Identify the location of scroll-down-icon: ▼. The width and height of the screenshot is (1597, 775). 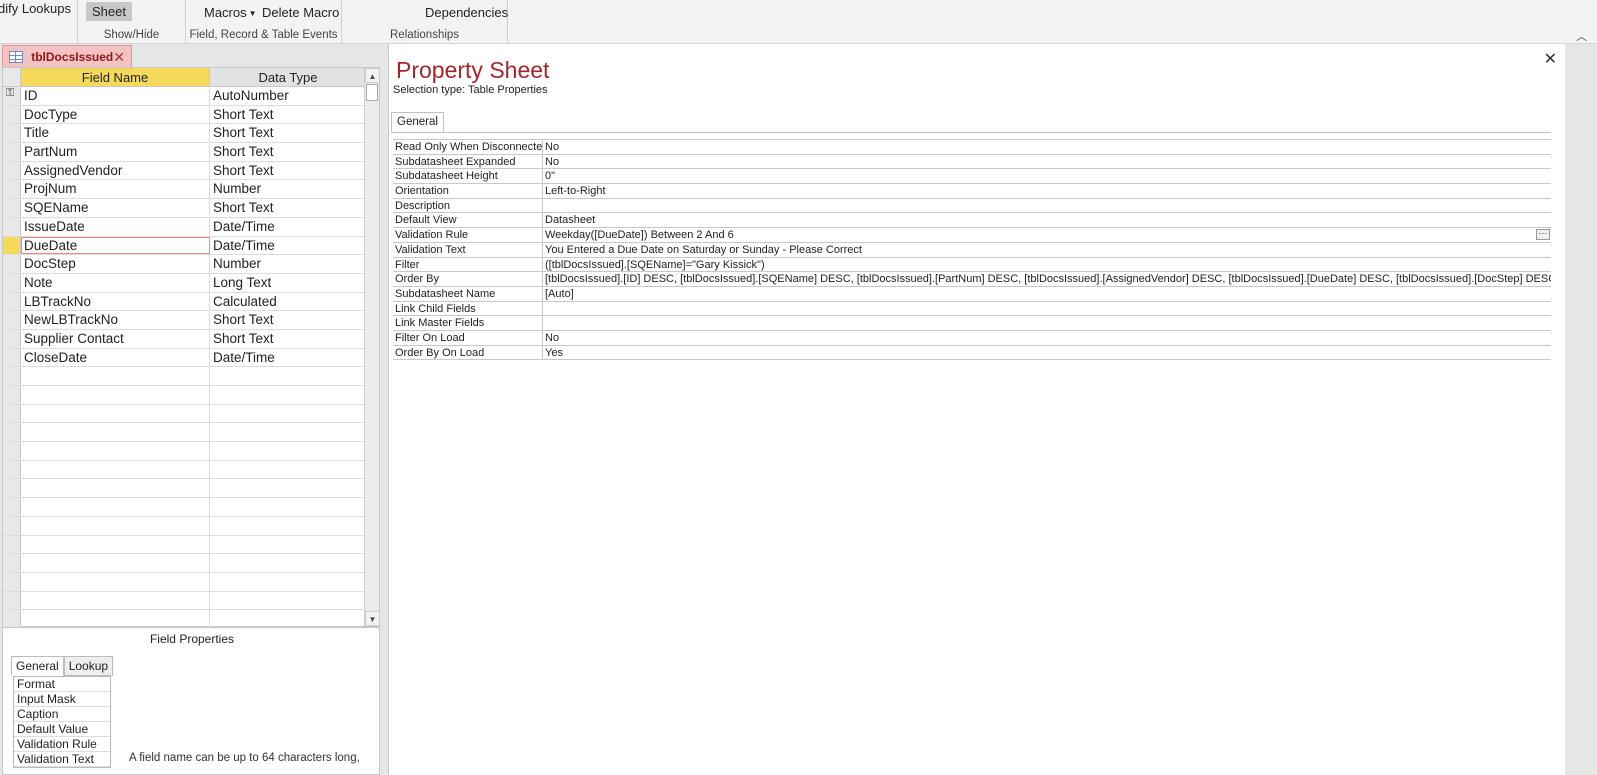
(372, 618).